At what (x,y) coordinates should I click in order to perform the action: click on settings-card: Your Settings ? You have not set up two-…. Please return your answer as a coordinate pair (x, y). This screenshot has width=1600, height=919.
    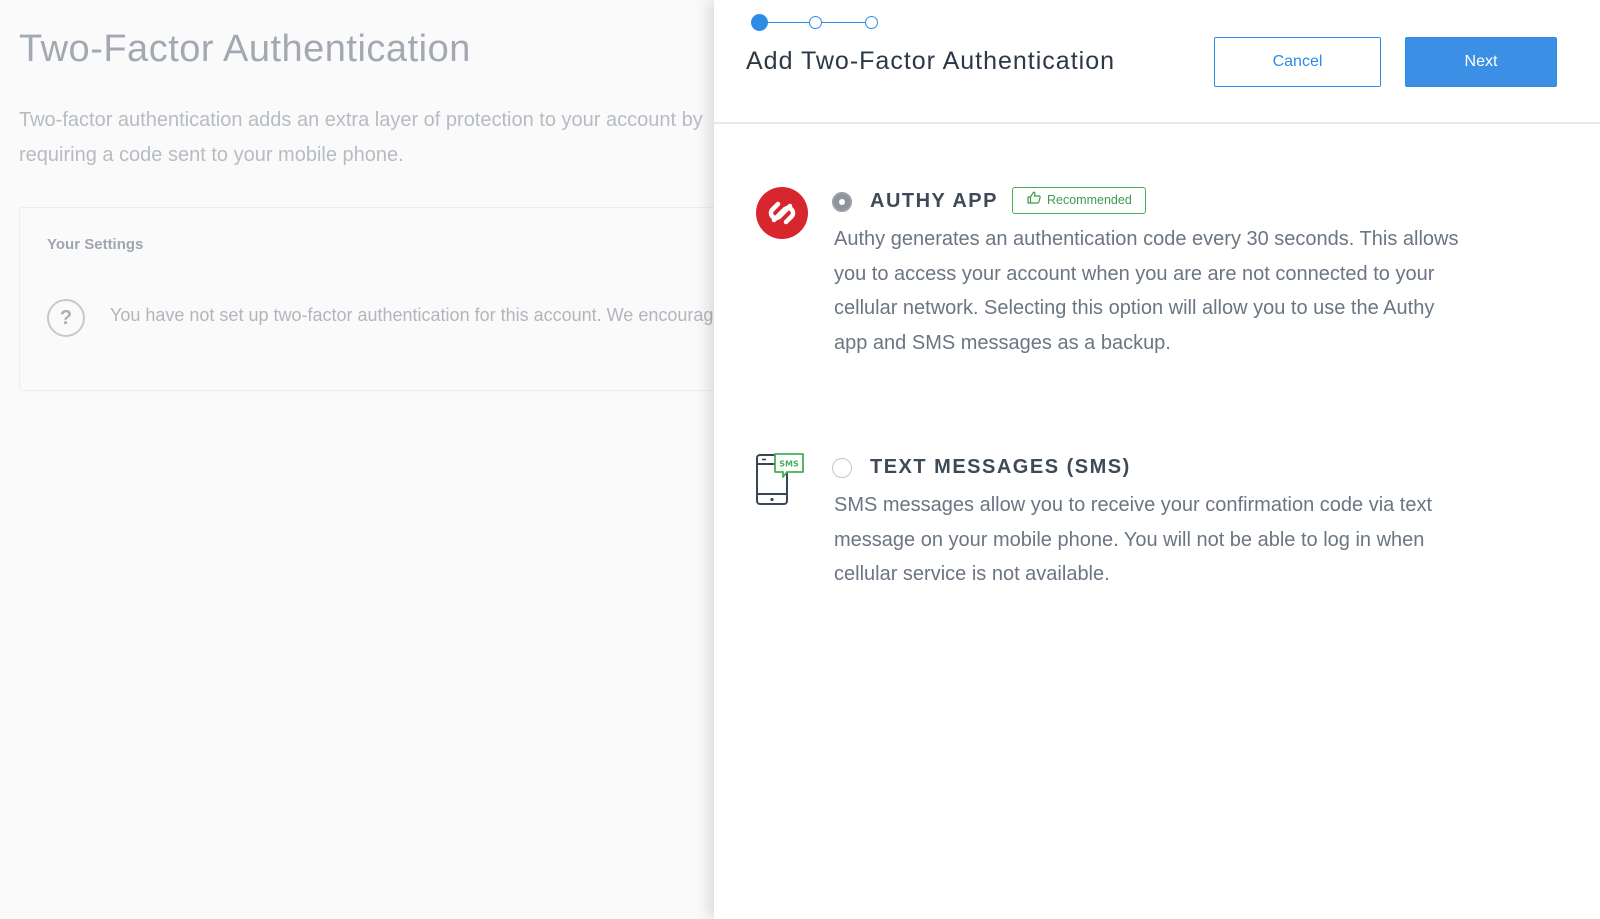
    Looking at the image, I should click on (379, 299).